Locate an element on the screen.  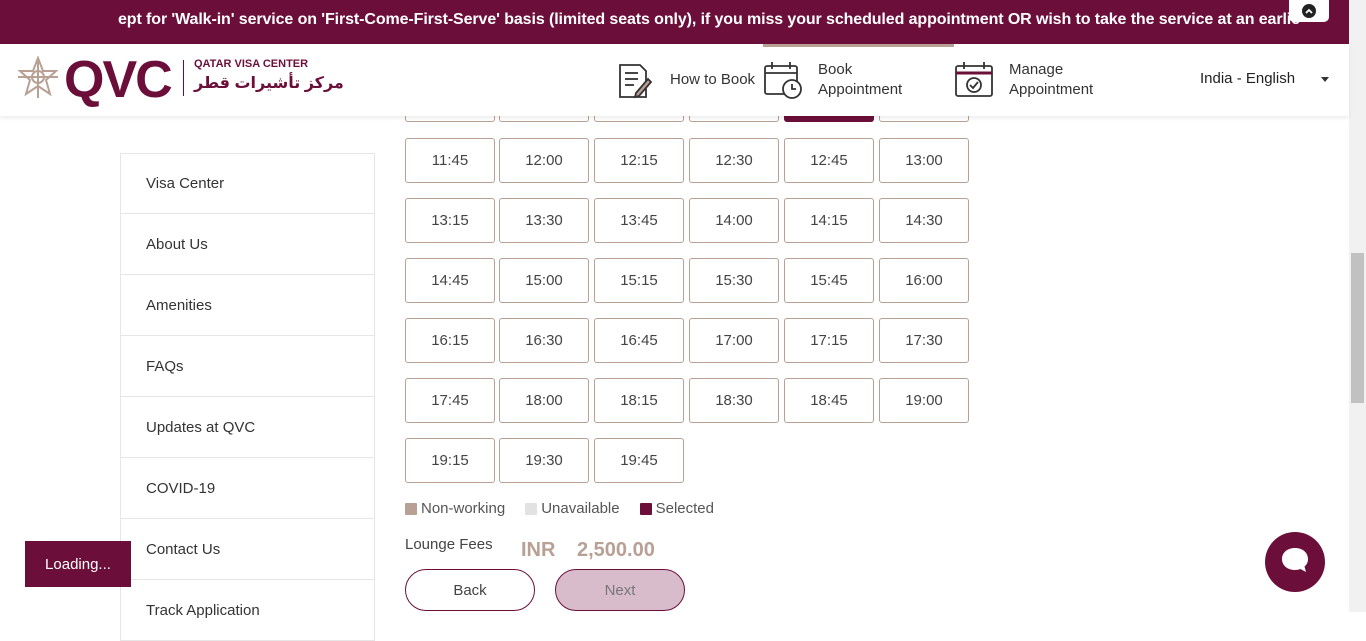
time-slot: 19:30 is located at coordinates (544, 460).